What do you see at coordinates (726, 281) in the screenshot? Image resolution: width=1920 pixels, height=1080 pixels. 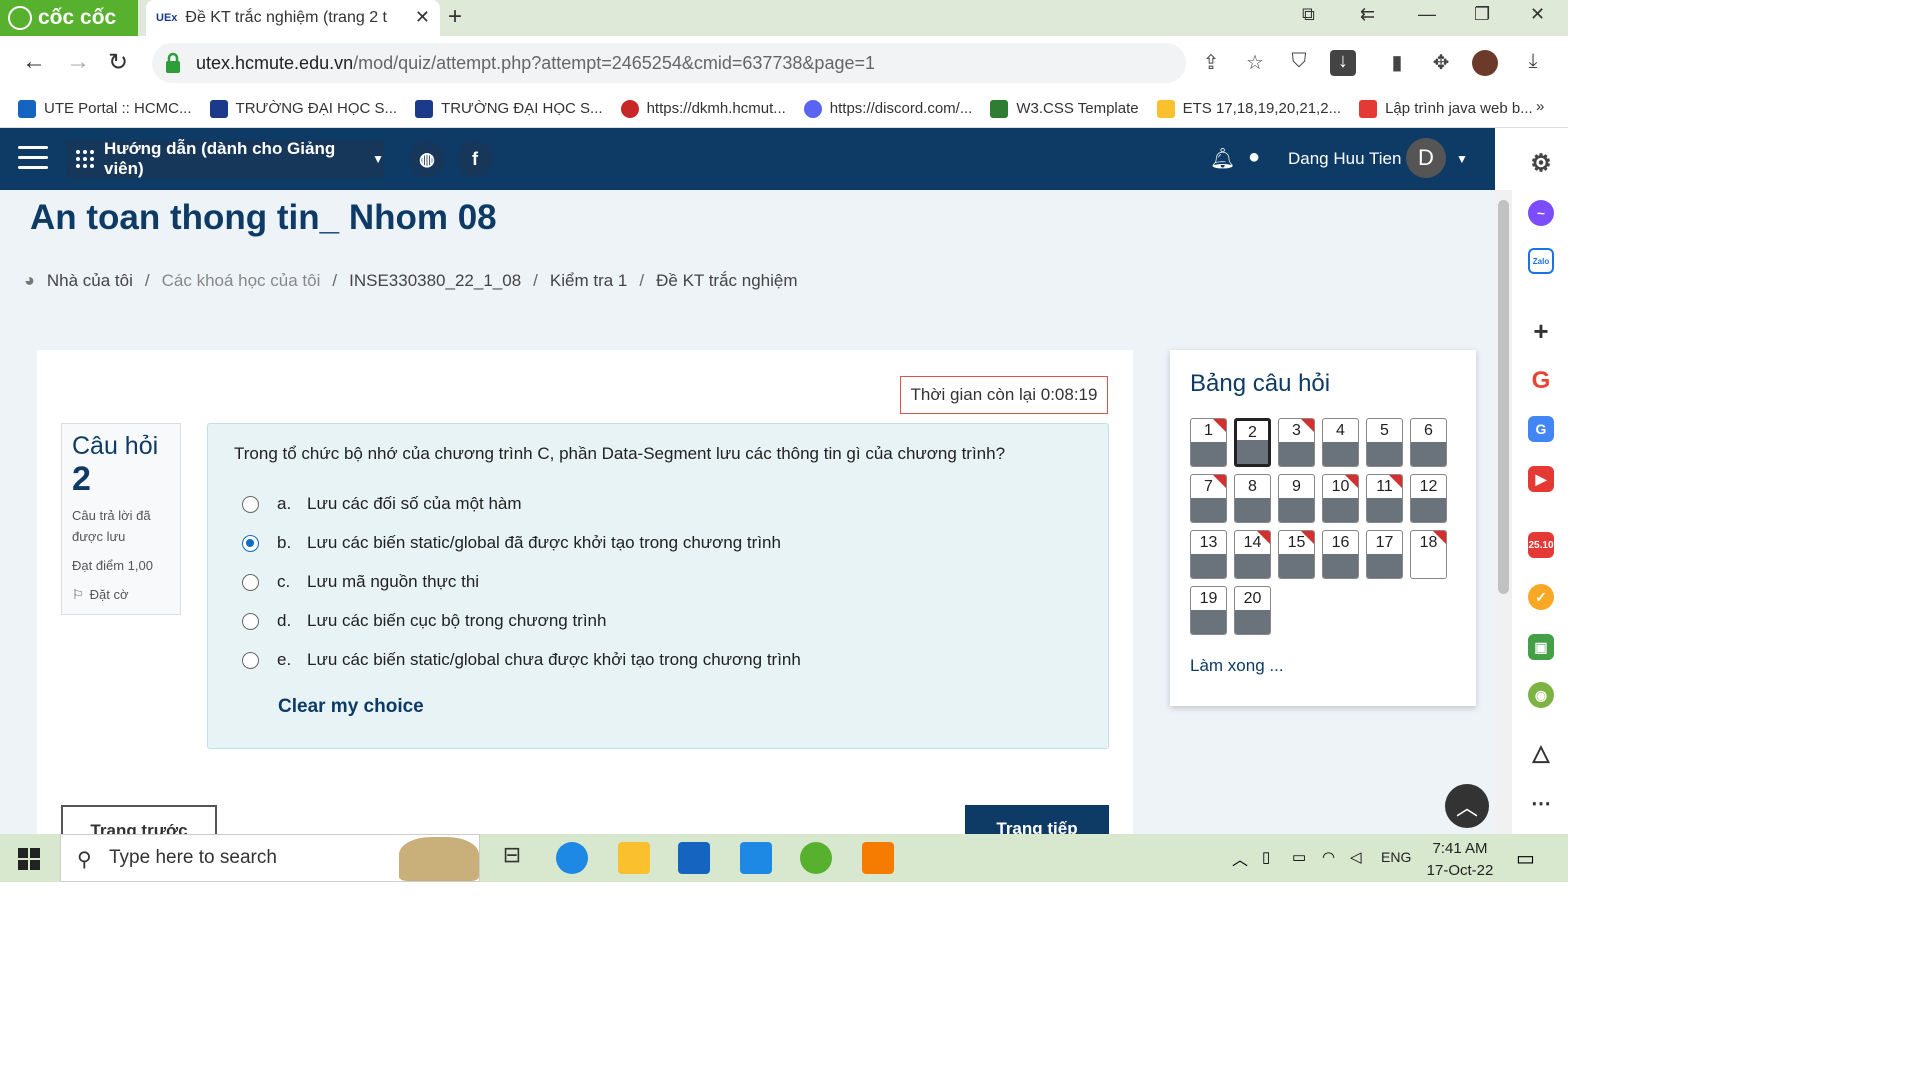 I see `breadcrumb-item-quiz: Đề KT trắc nghiệm` at bounding box center [726, 281].